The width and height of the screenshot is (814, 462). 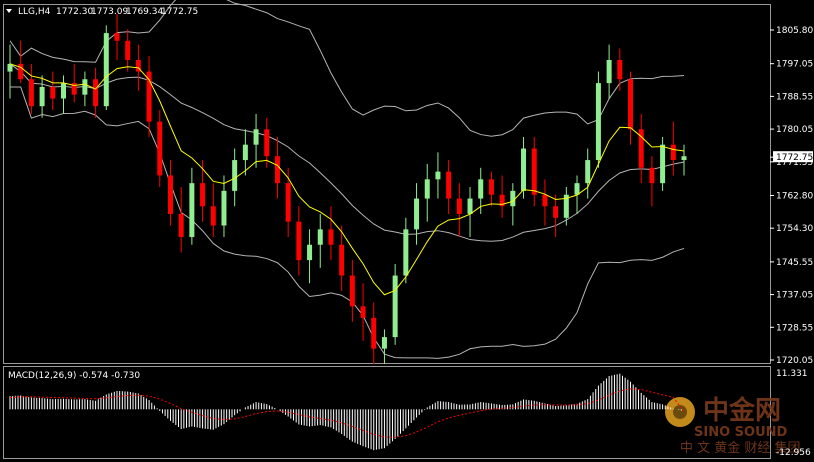 What do you see at coordinates (74, 12) in the screenshot?
I see `ohlc-open: 1772.30` at bounding box center [74, 12].